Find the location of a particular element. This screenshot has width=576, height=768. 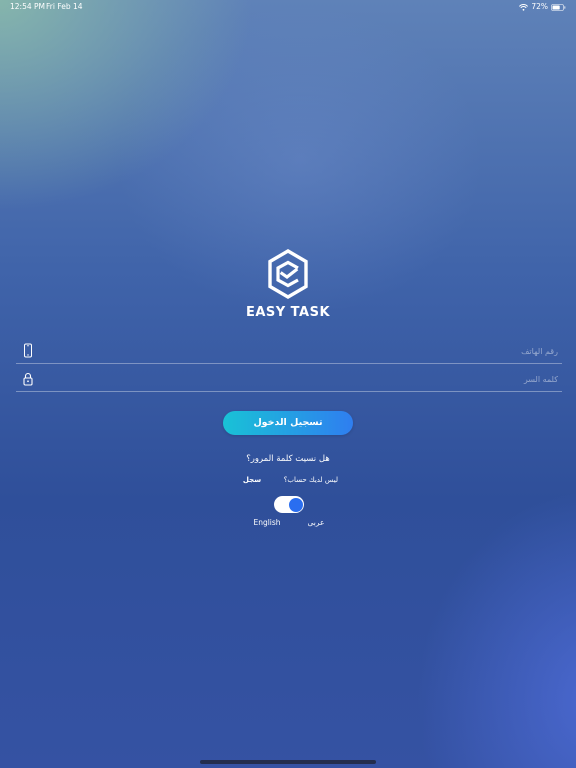

login-button: تسجيل الدخول is located at coordinates (288, 423).